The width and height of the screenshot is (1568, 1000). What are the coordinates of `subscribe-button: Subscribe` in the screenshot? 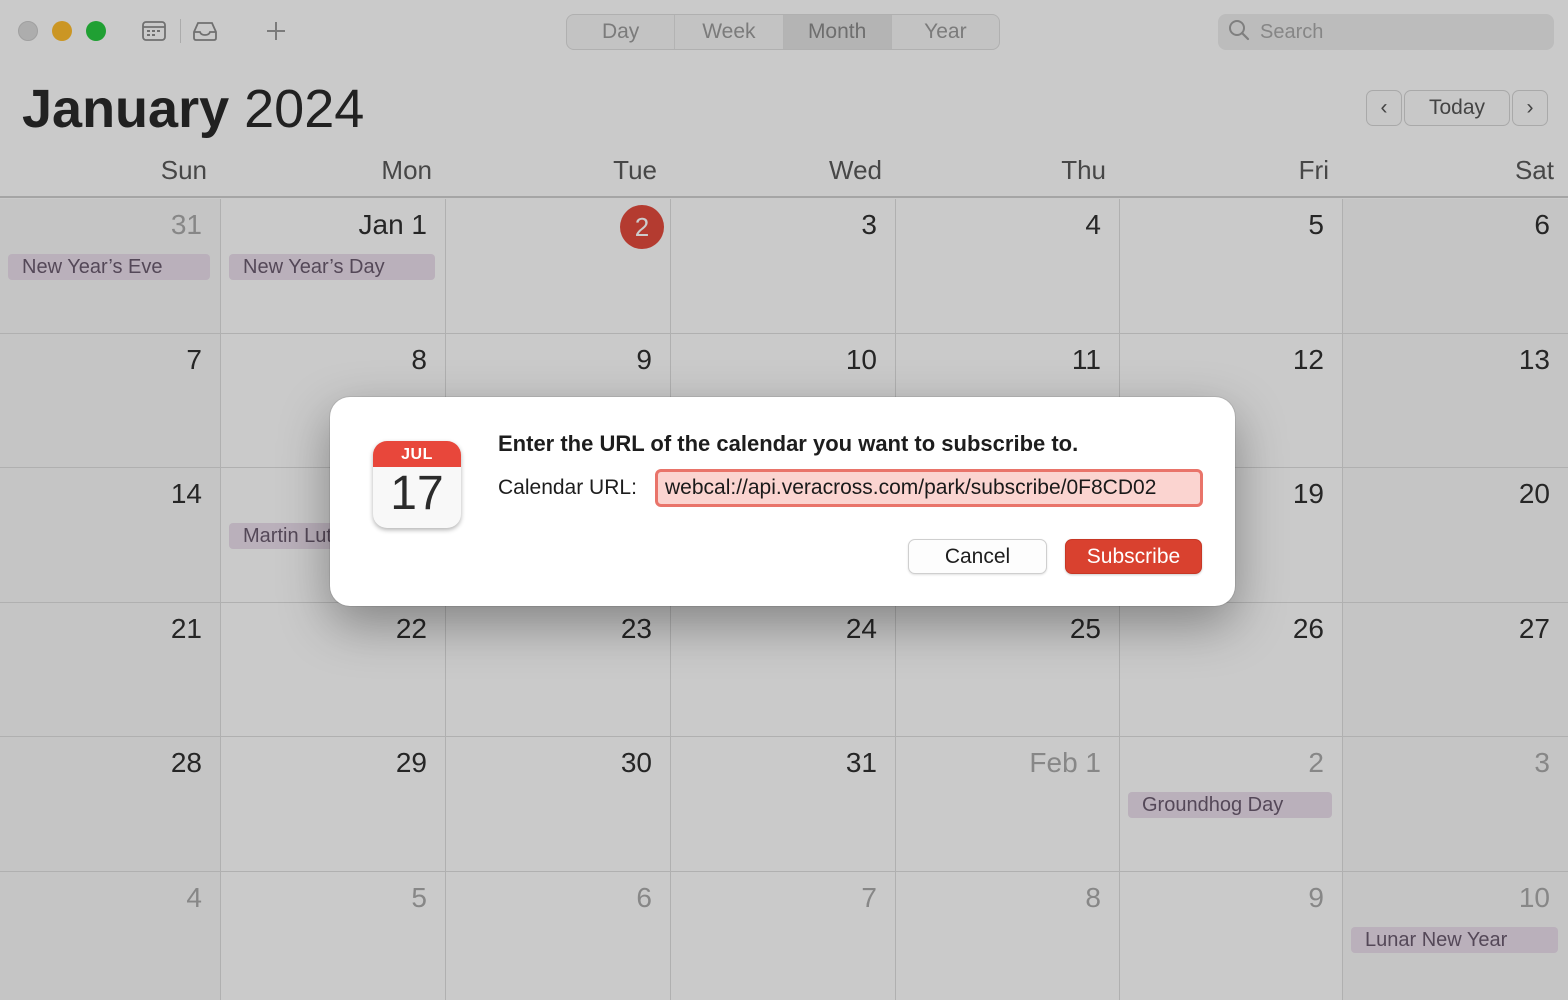 It's located at (1133, 556).